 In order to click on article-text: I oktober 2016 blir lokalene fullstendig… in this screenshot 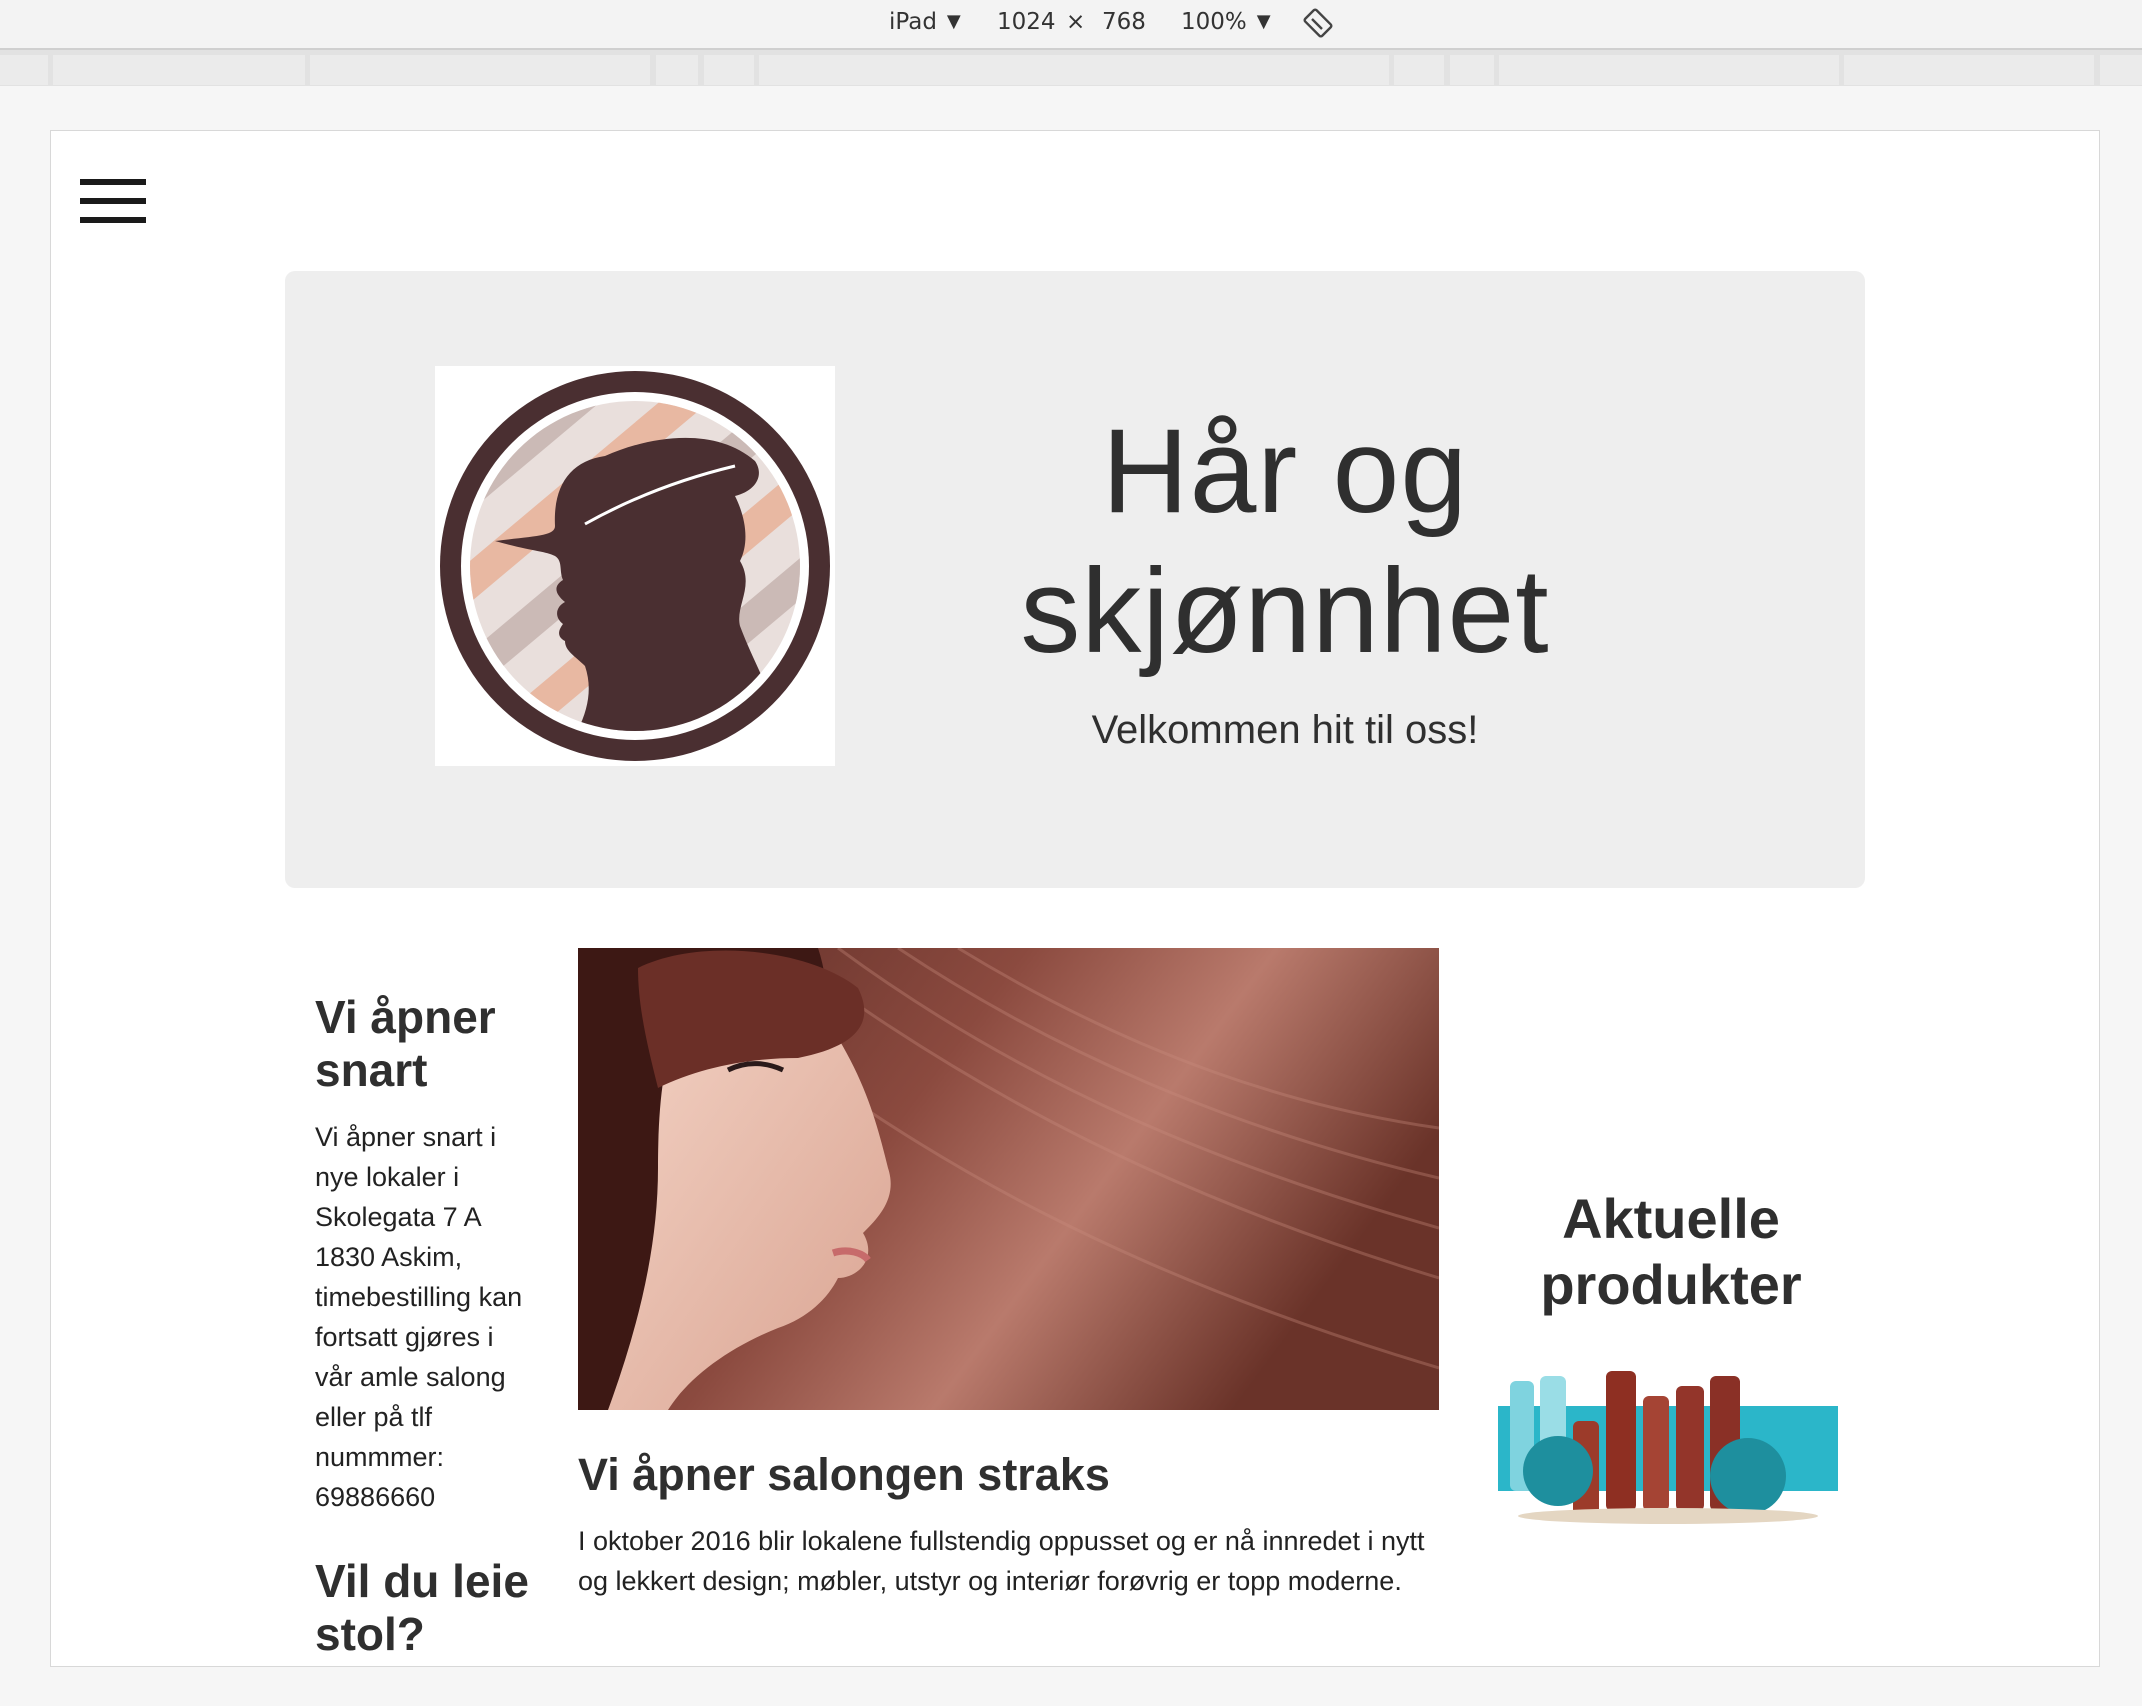, I will do `click(1001, 1561)`.